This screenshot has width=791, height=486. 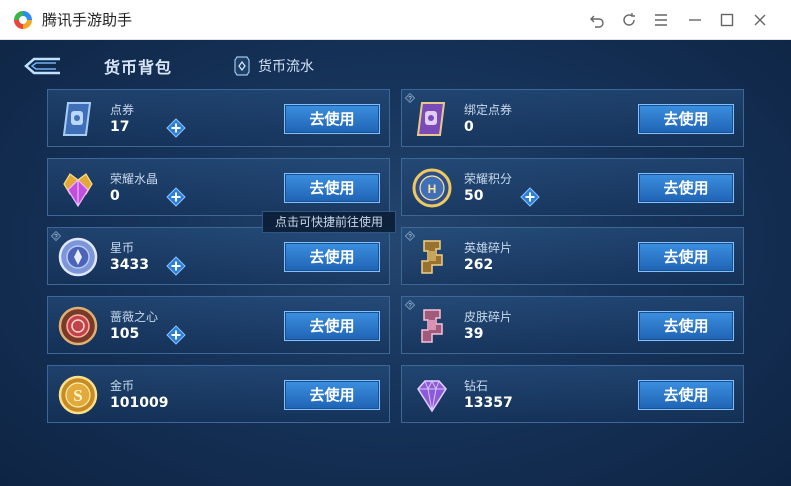 I want to click on currency-name: 点券, so click(x=122, y=110).